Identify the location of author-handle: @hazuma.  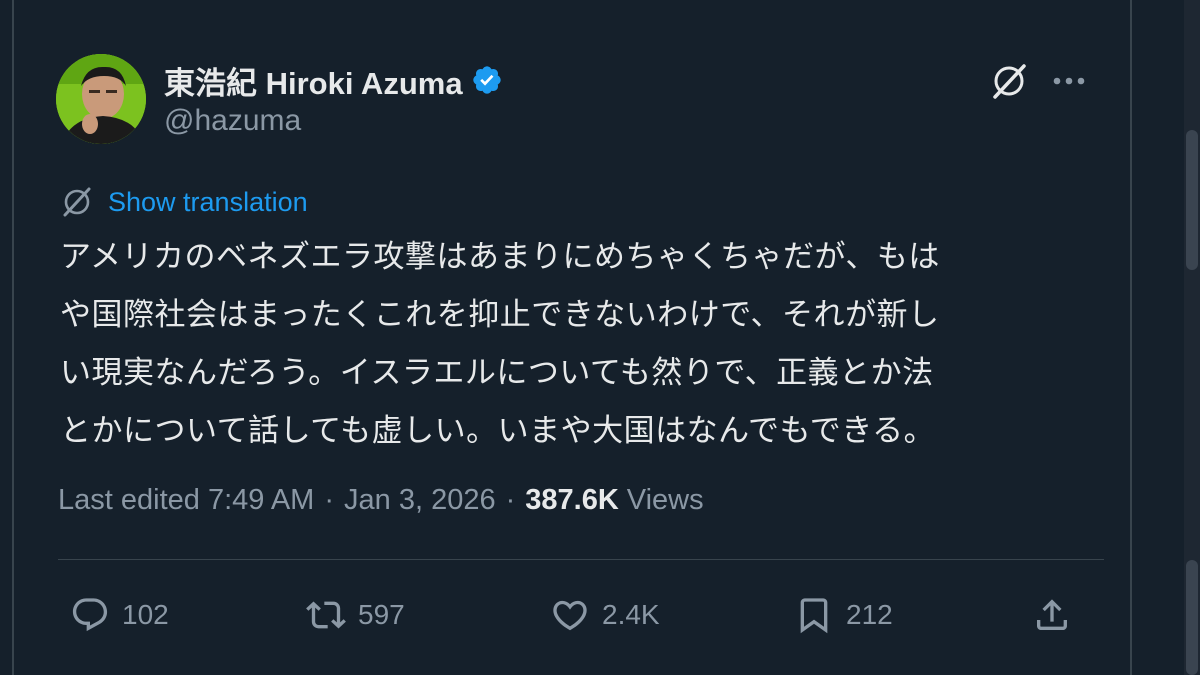
(232, 121).